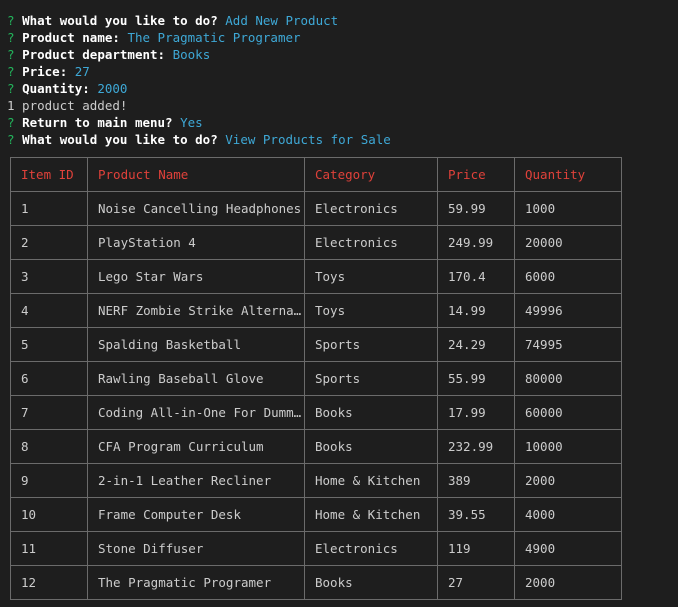  I want to click on prompt-line-quantity: ? Quantity: 2000, so click(67, 88).